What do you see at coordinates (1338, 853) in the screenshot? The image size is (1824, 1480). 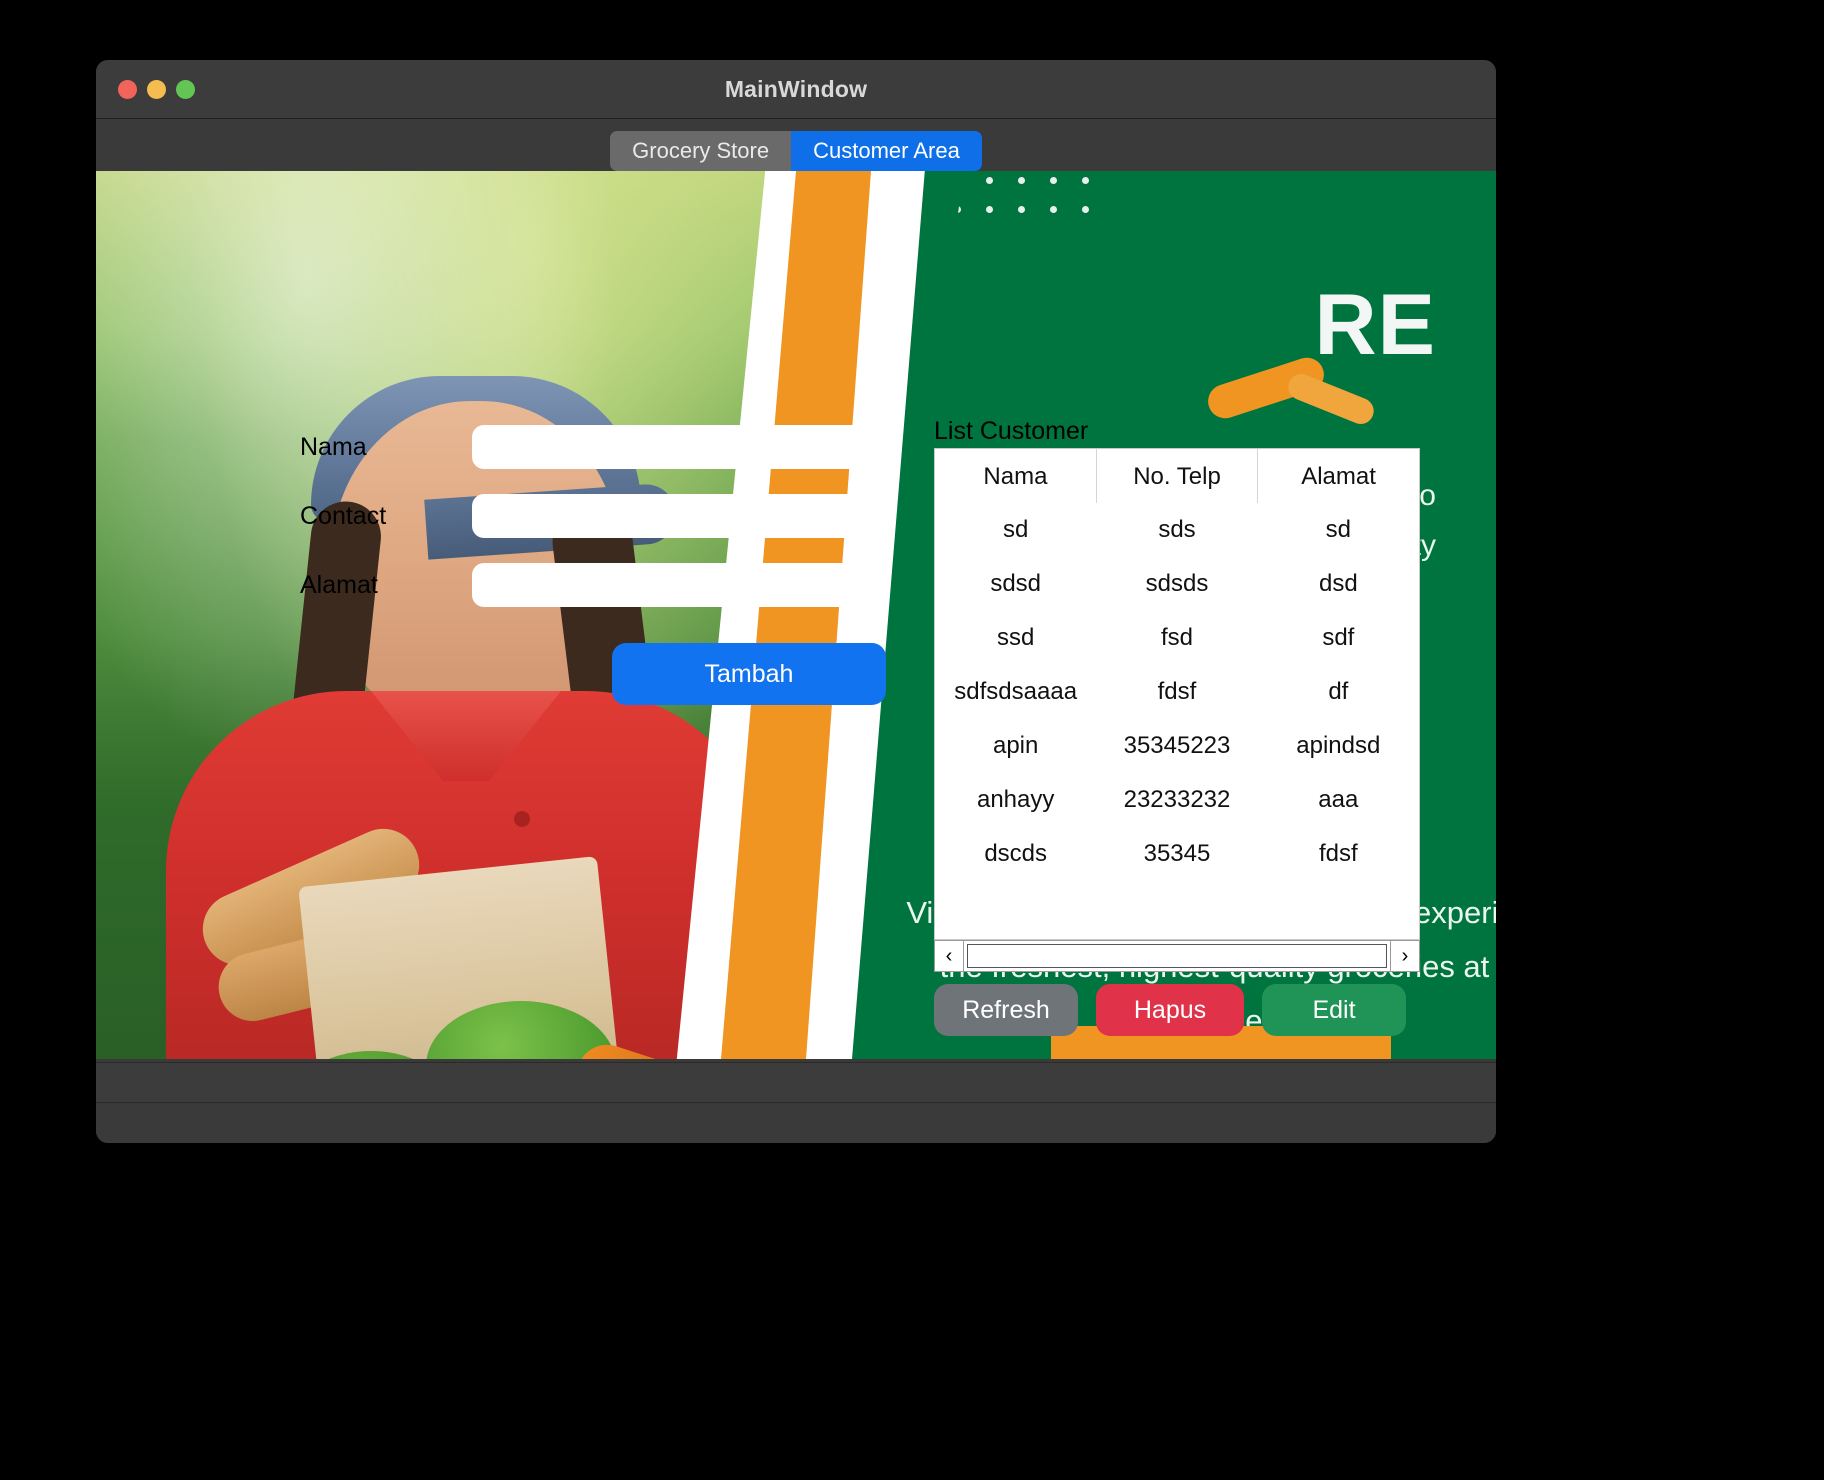 I see `table-cell-alamat: fdsf` at bounding box center [1338, 853].